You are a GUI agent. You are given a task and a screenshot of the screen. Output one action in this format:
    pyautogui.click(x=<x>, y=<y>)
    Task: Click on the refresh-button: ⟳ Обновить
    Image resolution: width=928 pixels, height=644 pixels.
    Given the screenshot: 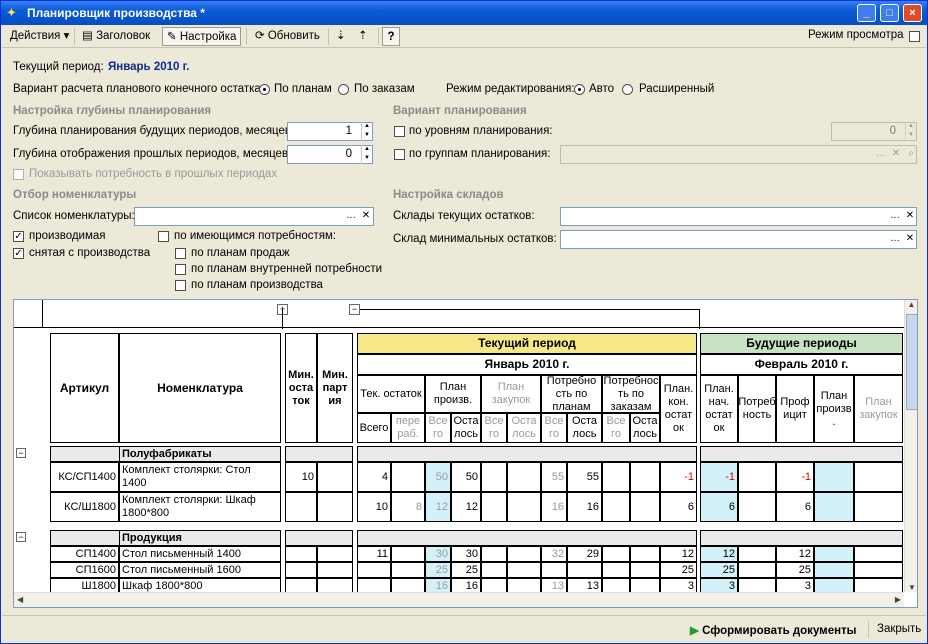 What is the action you would take?
    pyautogui.click(x=287, y=36)
    